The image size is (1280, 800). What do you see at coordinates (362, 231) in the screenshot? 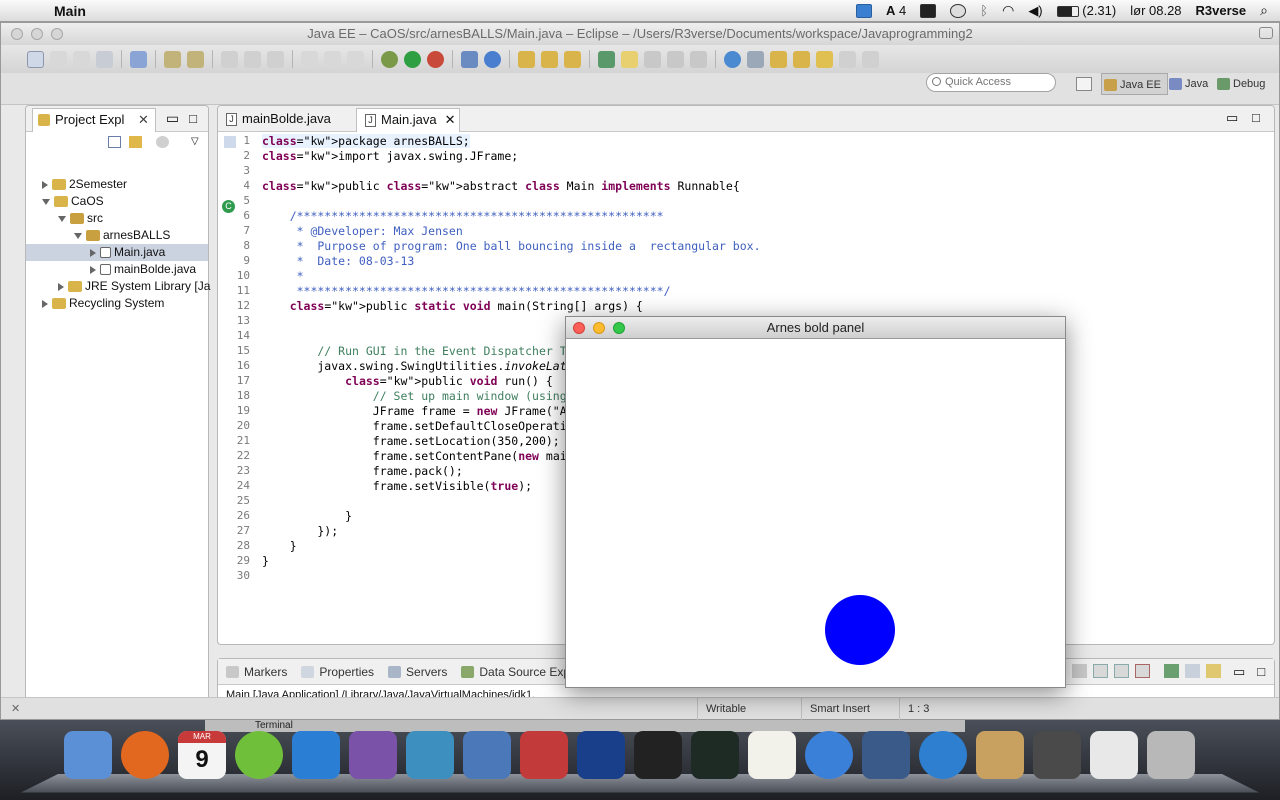
I see `code-line: * @Developer: Max Jensen` at bounding box center [362, 231].